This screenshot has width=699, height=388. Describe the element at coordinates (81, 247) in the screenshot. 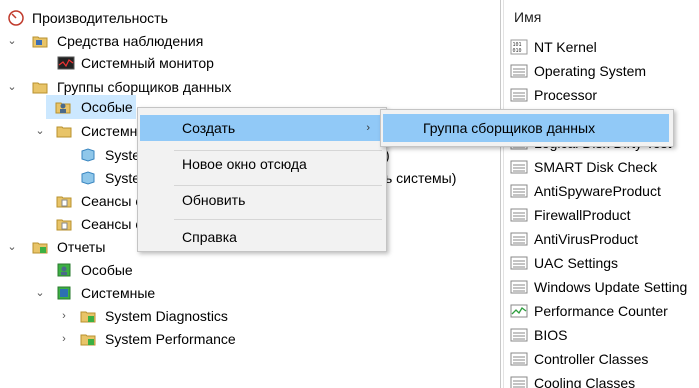

I see `tree-item-label: Отчеты` at that location.